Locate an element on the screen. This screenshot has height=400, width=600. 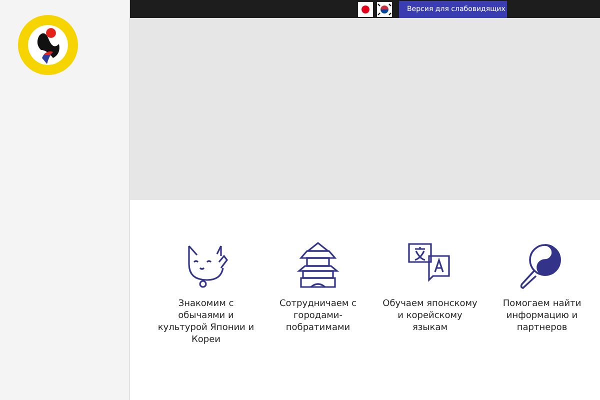
logo-drawing is located at coordinates (48, 45).